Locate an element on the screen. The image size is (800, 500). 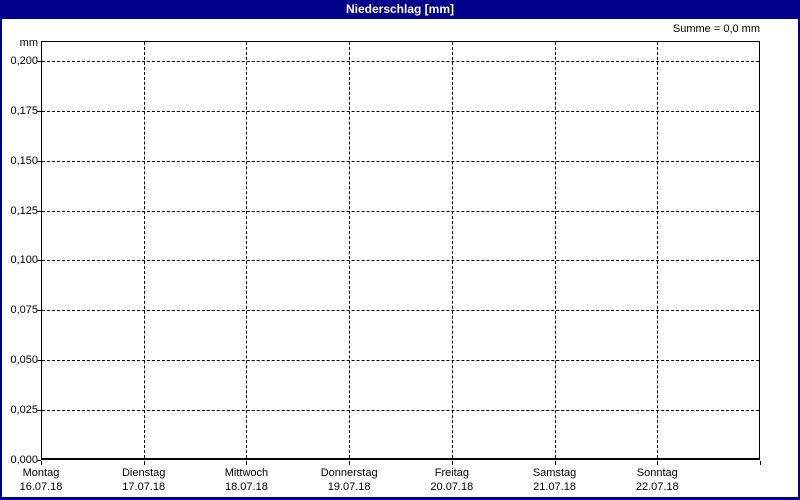
x-date-label: 19.07.18 is located at coordinates (349, 487).